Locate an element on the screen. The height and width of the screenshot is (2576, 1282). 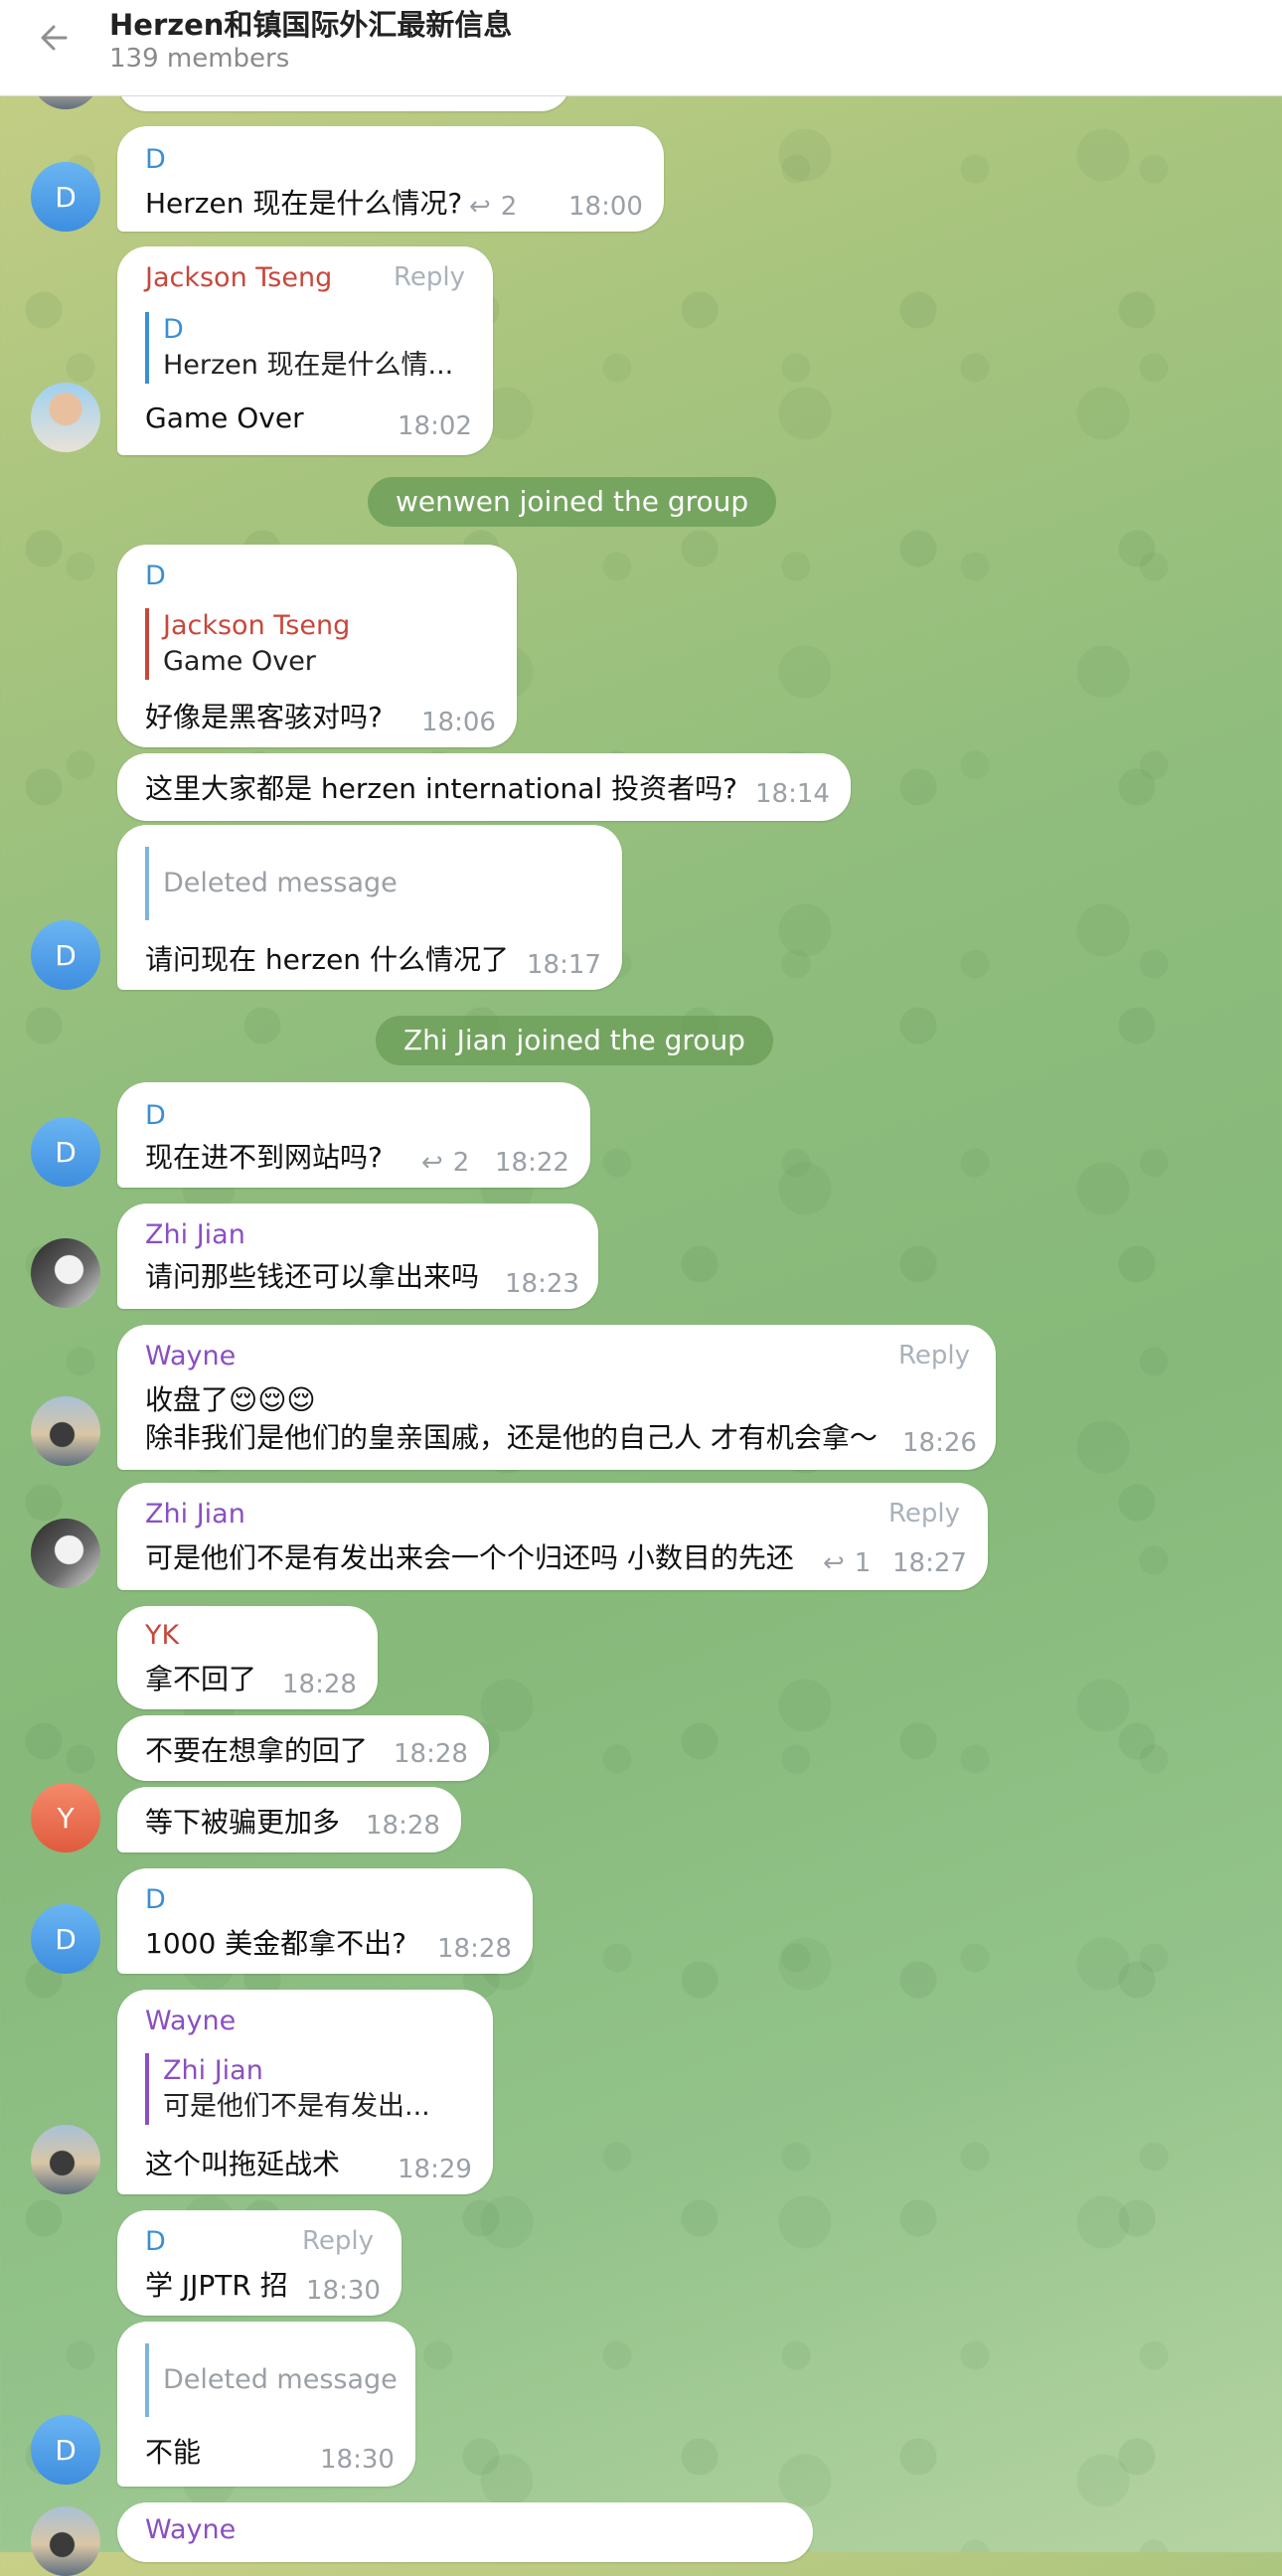
message-bubble: YK 拿不回了 18:28 is located at coordinates (247, 1657).